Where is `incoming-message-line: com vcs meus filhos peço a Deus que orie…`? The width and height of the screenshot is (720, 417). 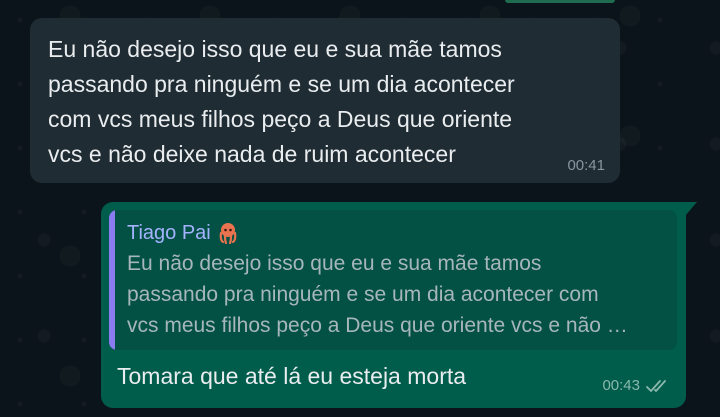 incoming-message-line: com vcs meus filhos peço a Deus que orie… is located at coordinates (280, 119).